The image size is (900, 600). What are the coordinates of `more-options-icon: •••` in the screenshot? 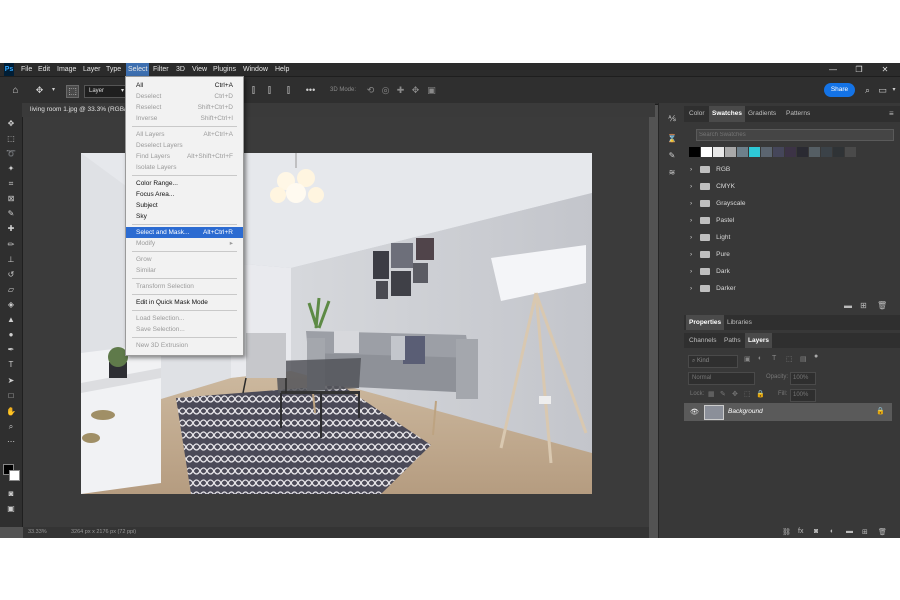 It's located at (310, 90).